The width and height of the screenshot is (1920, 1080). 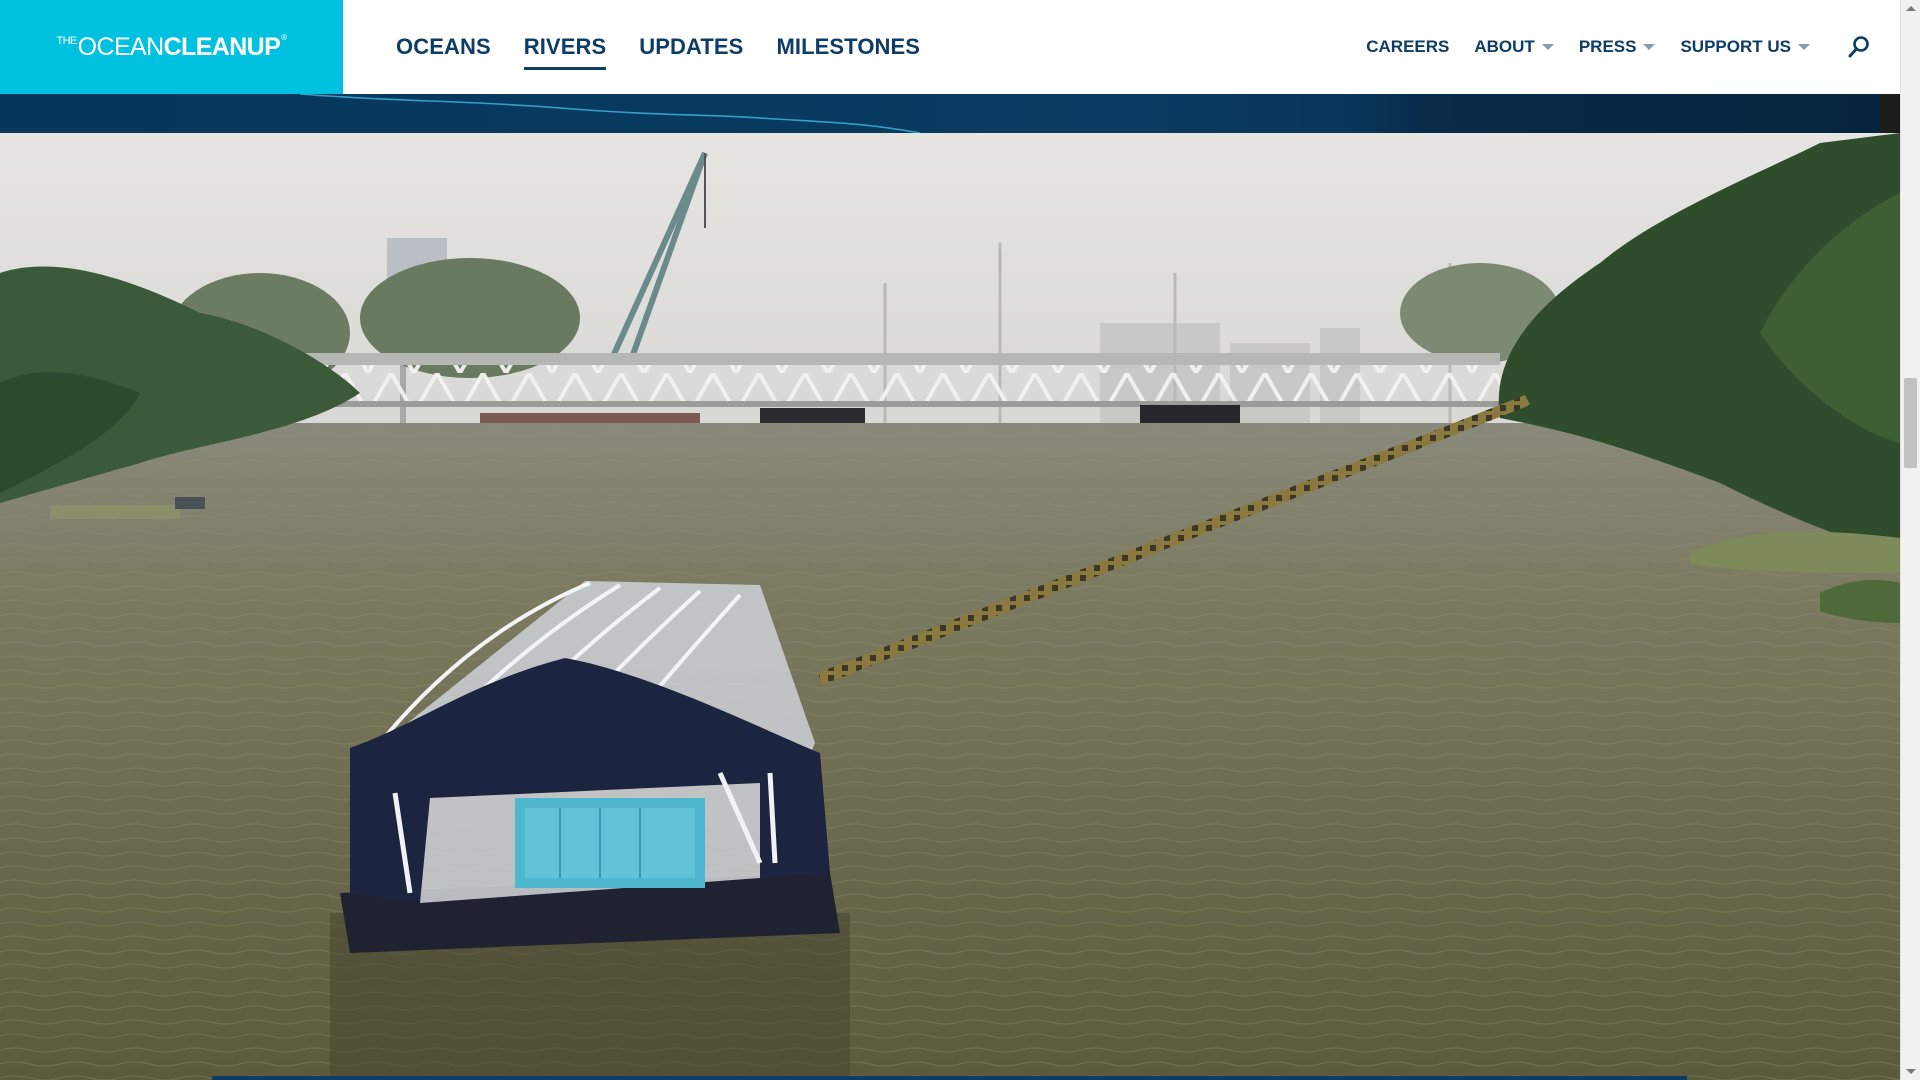 I want to click on logo: THE OCEAN CLEANUP ®, so click(x=171, y=47).